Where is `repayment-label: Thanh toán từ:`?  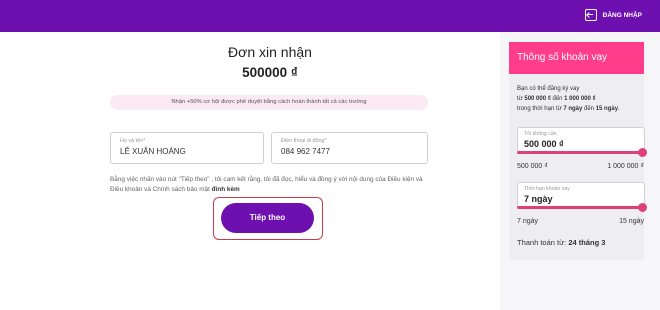
repayment-label: Thanh toán từ: is located at coordinates (543, 242).